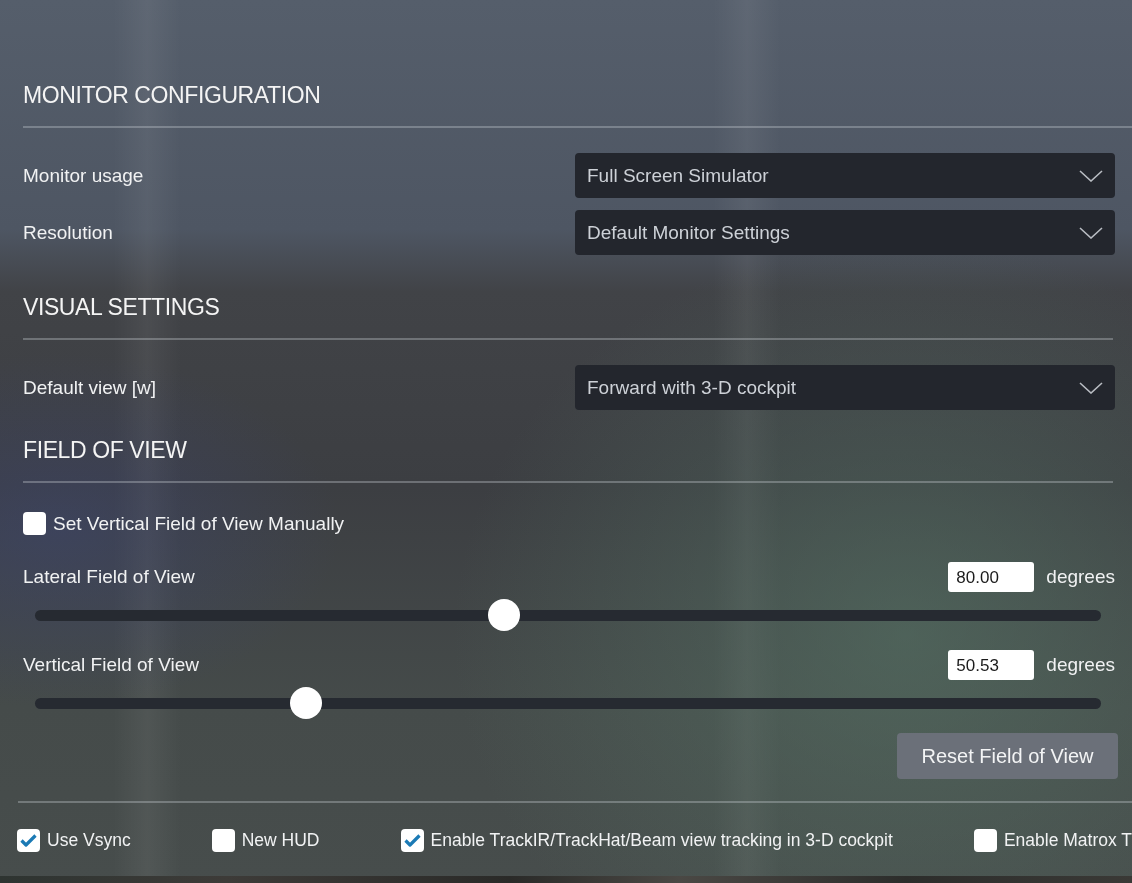 This screenshot has width=1132, height=883. What do you see at coordinates (109, 577) in the screenshot?
I see `slider-label: Lateral Field of View` at bounding box center [109, 577].